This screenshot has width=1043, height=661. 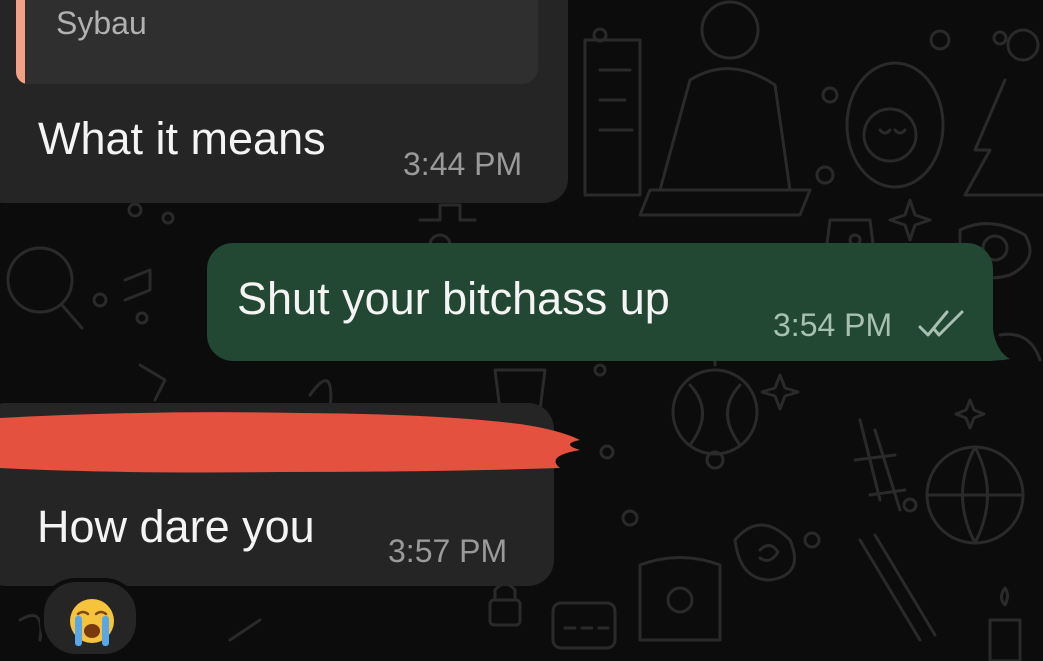 I want to click on message-reaction, so click(x=90, y=618).